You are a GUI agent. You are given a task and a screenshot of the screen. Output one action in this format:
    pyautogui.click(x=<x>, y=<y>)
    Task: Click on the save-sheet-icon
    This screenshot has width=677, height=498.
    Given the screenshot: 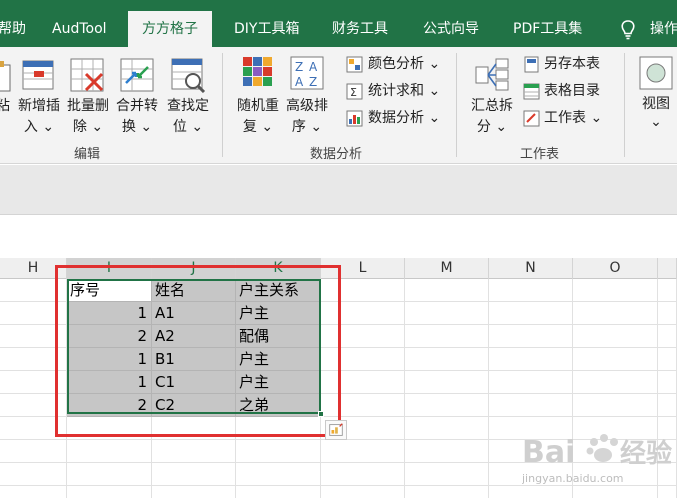 What is the action you would take?
    pyautogui.click(x=531, y=64)
    